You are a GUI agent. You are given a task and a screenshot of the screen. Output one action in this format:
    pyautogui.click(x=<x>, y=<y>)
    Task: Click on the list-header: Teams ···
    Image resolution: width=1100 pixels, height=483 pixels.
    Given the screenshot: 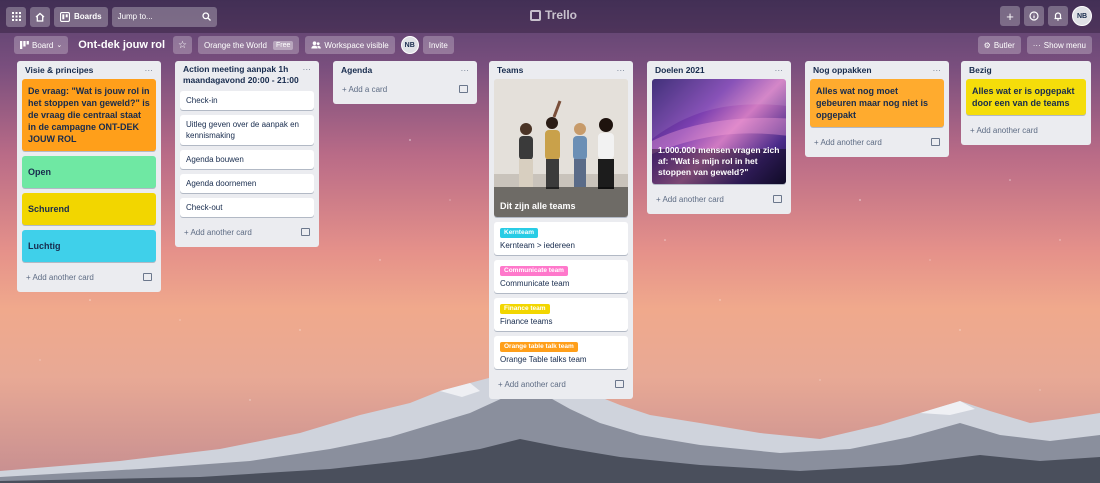 What is the action you would take?
    pyautogui.click(x=561, y=70)
    